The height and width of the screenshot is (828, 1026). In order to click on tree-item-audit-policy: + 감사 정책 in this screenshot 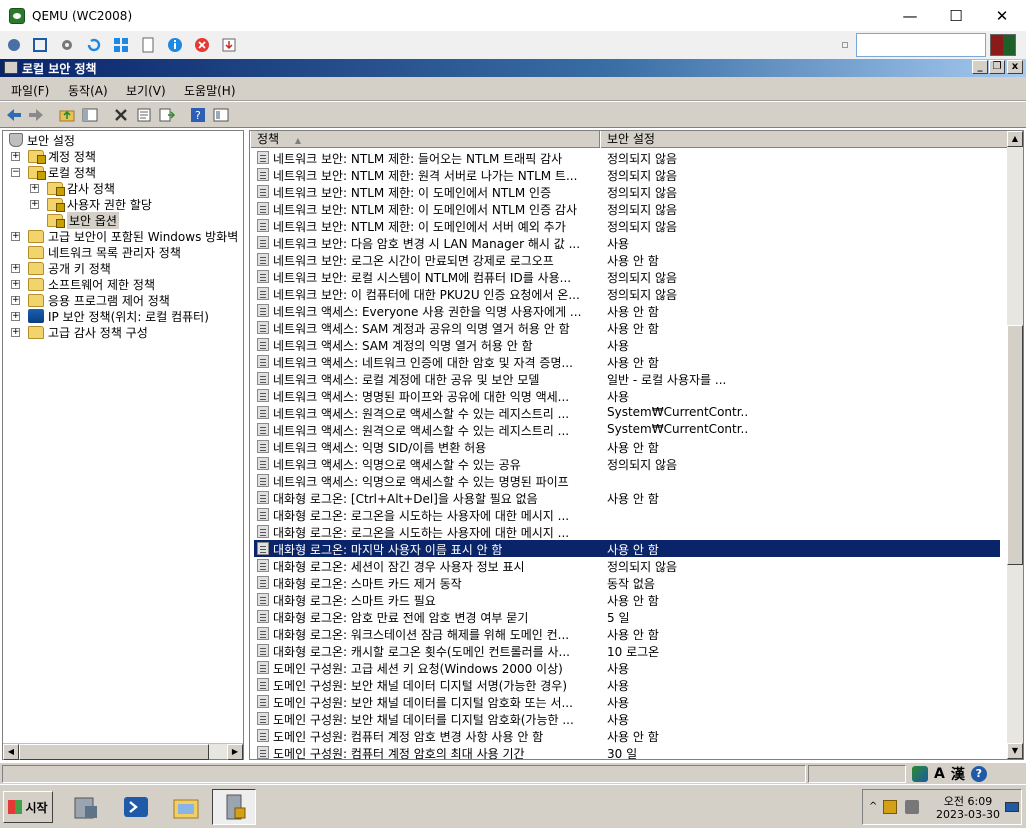, I will do `click(72, 188)`.